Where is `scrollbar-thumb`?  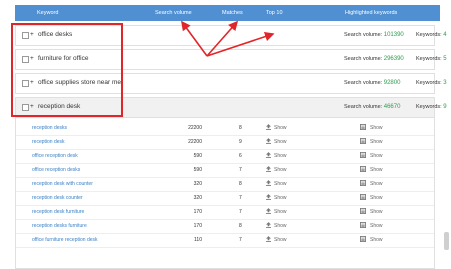
scrollbar-thumb is located at coordinates (446, 241).